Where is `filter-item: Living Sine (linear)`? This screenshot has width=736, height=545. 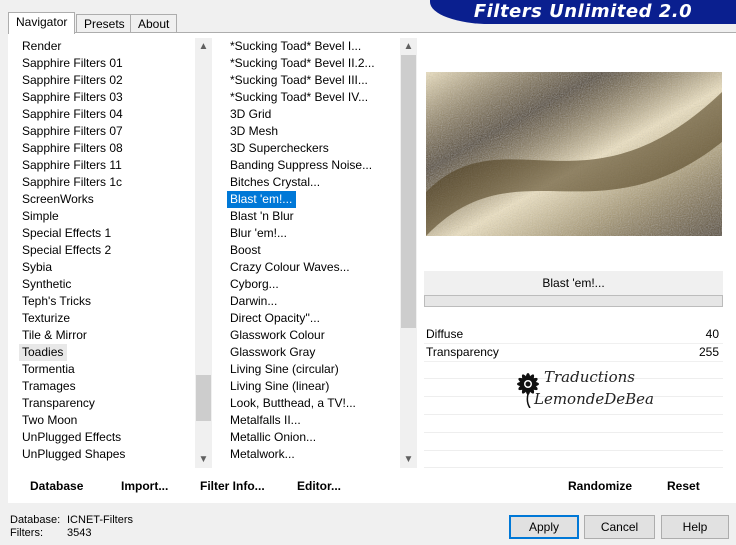
filter-item: Living Sine (linear) is located at coordinates (278, 386).